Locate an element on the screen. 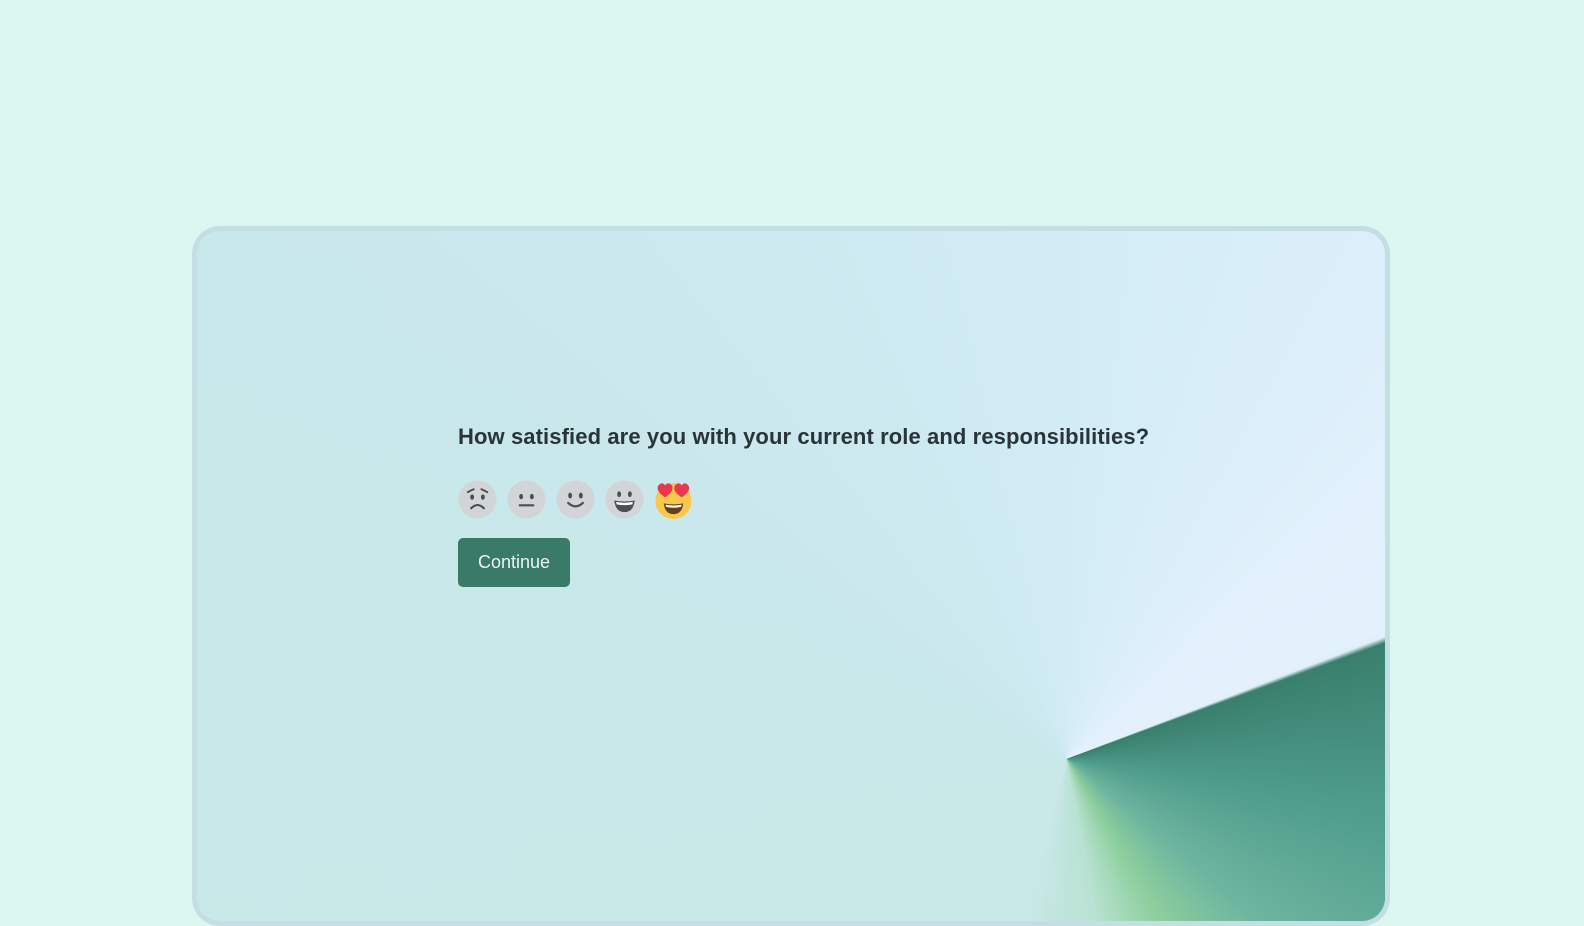 The width and height of the screenshot is (1584, 926). neutral-face-icon is located at coordinates (526, 499).